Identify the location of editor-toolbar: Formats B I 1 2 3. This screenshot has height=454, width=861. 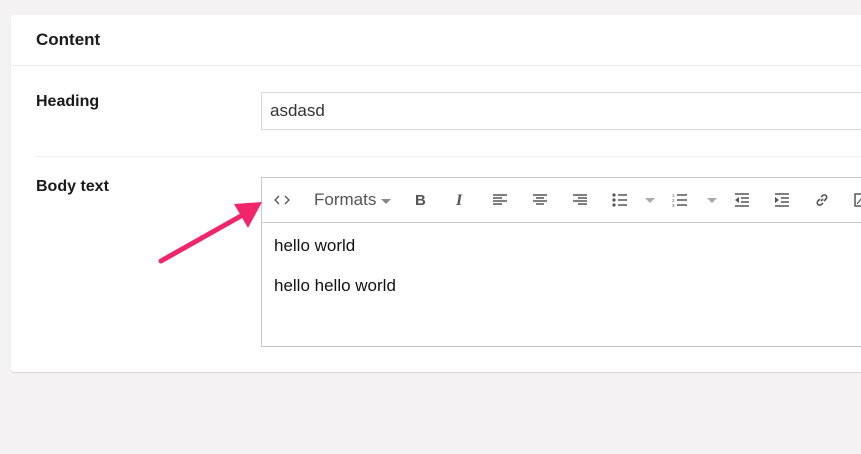
(561, 200).